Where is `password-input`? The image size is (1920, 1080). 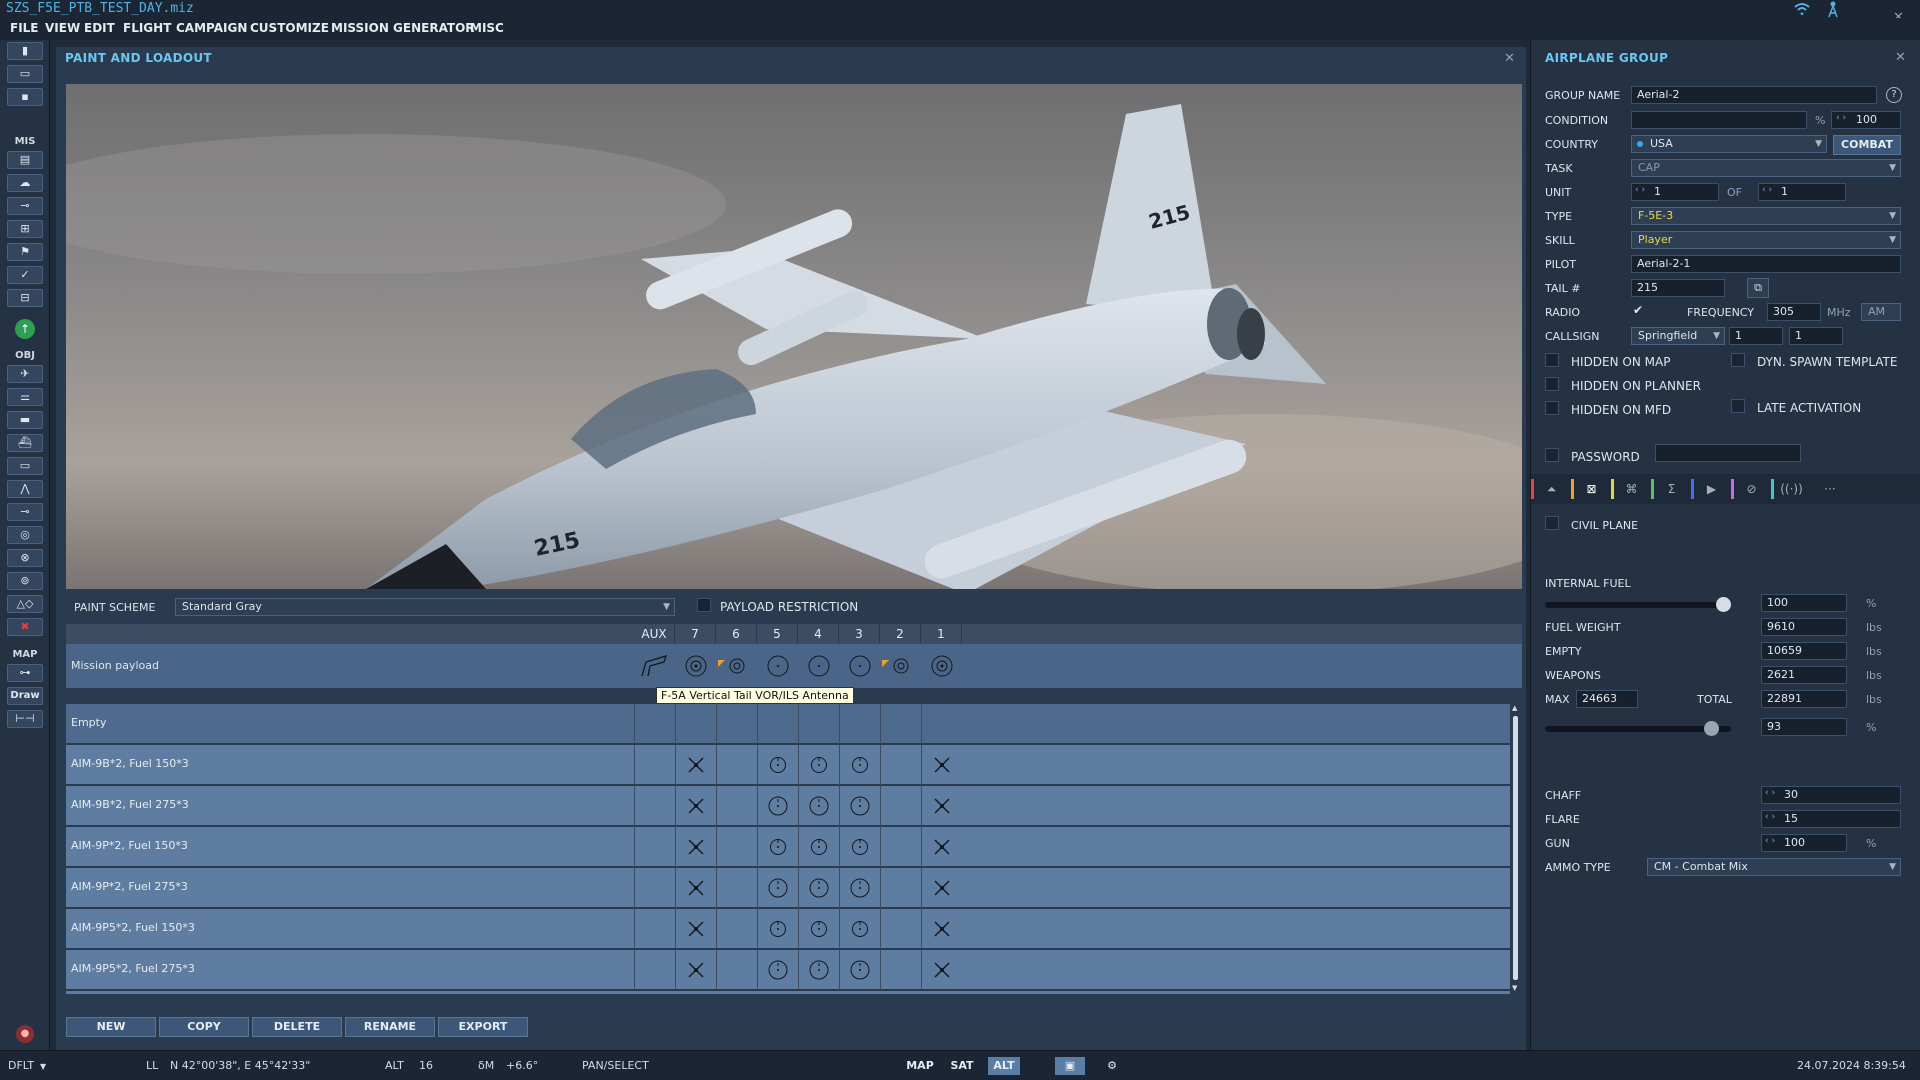
password-input is located at coordinates (1728, 453).